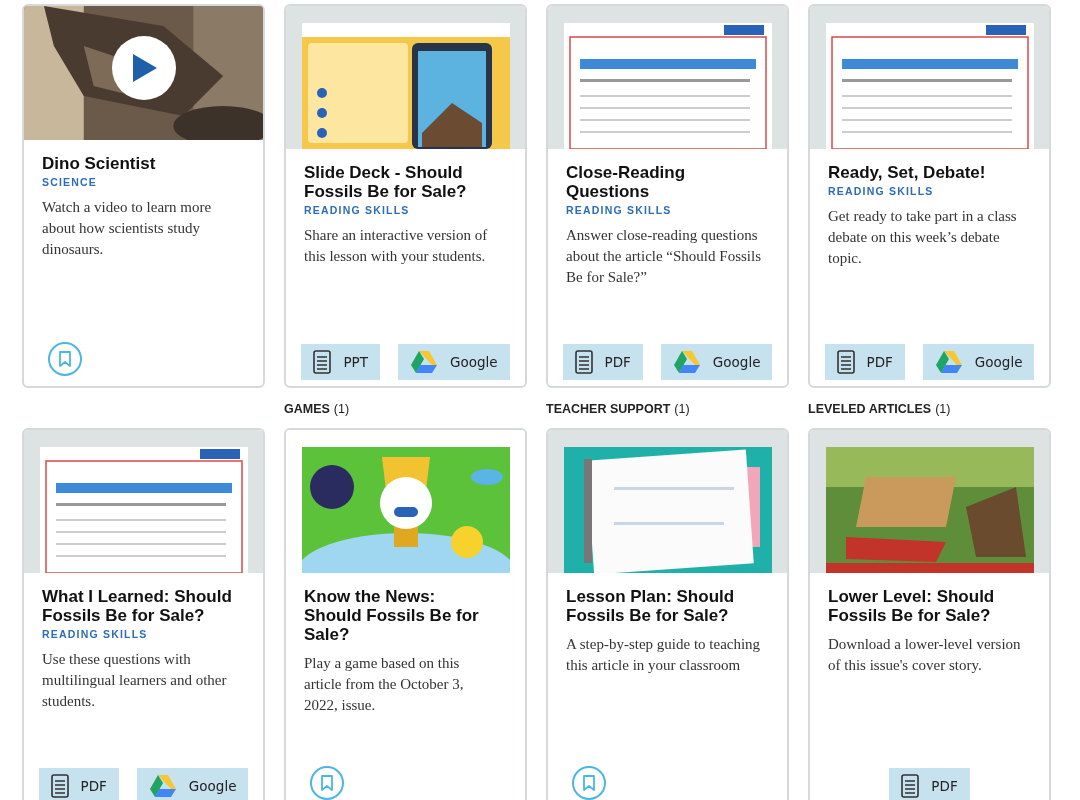  Describe the element at coordinates (340, 362) in the screenshot. I see `download-button: PPT` at that location.